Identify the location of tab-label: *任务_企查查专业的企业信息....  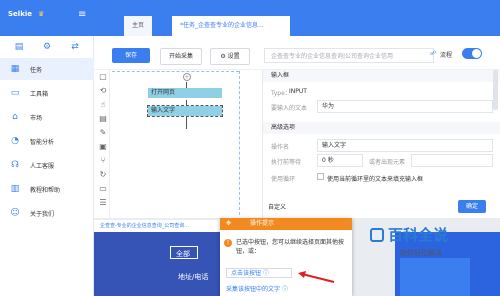
(222, 25).